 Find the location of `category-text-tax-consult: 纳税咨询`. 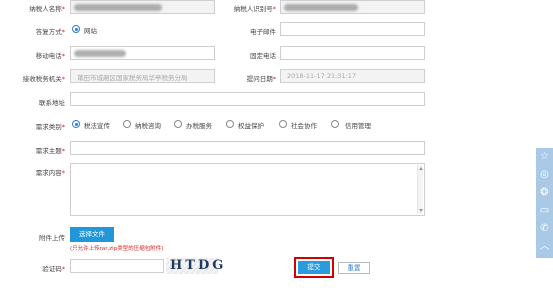

category-text-tax-consult: 纳税咨询 is located at coordinates (148, 126).